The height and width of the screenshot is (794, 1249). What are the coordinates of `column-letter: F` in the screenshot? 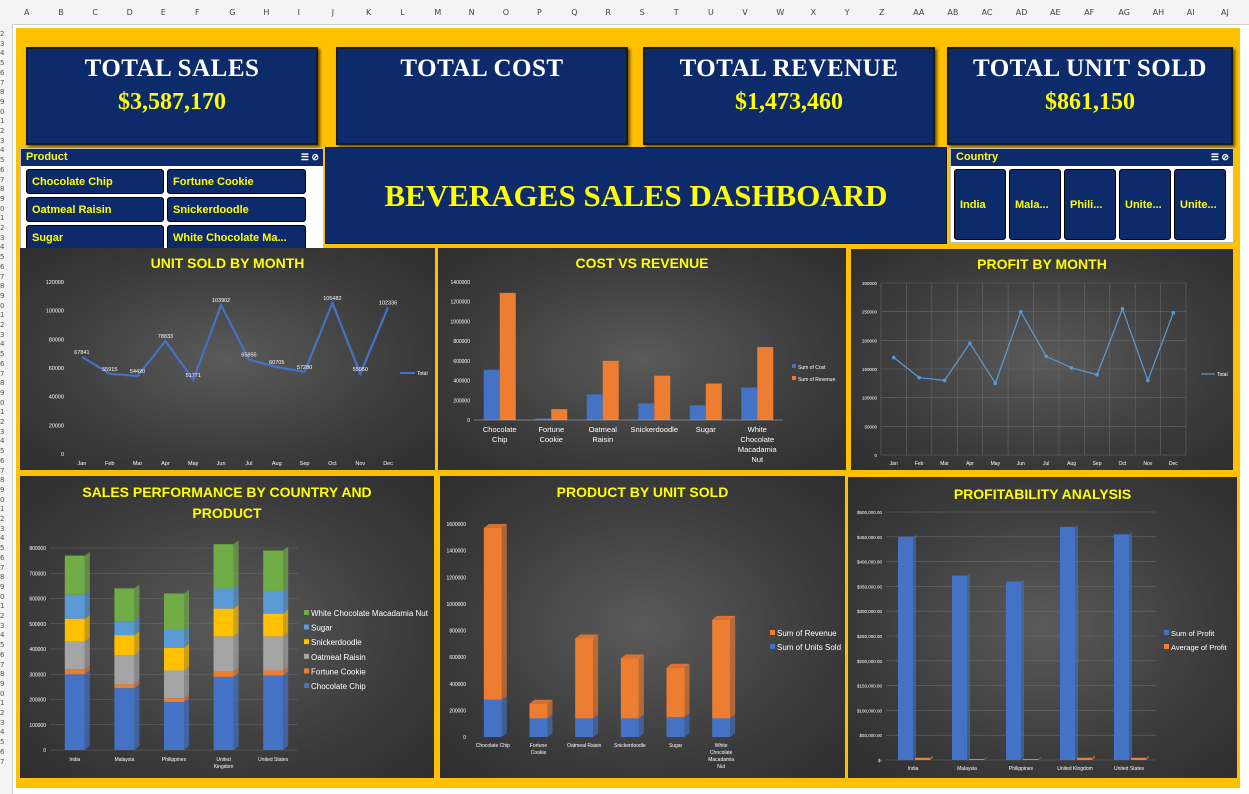 It's located at (197, 12).